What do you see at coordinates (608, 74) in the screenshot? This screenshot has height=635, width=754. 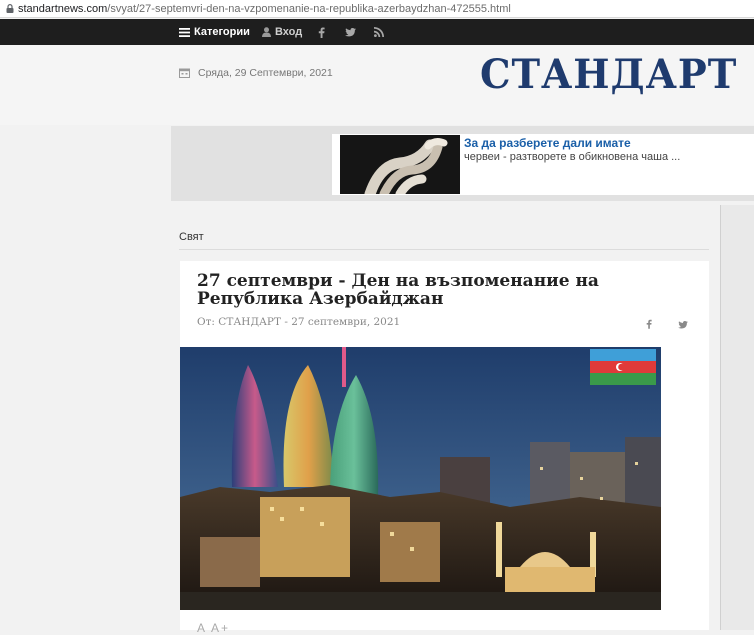 I see `site-logo: СТАНДАРТ` at bounding box center [608, 74].